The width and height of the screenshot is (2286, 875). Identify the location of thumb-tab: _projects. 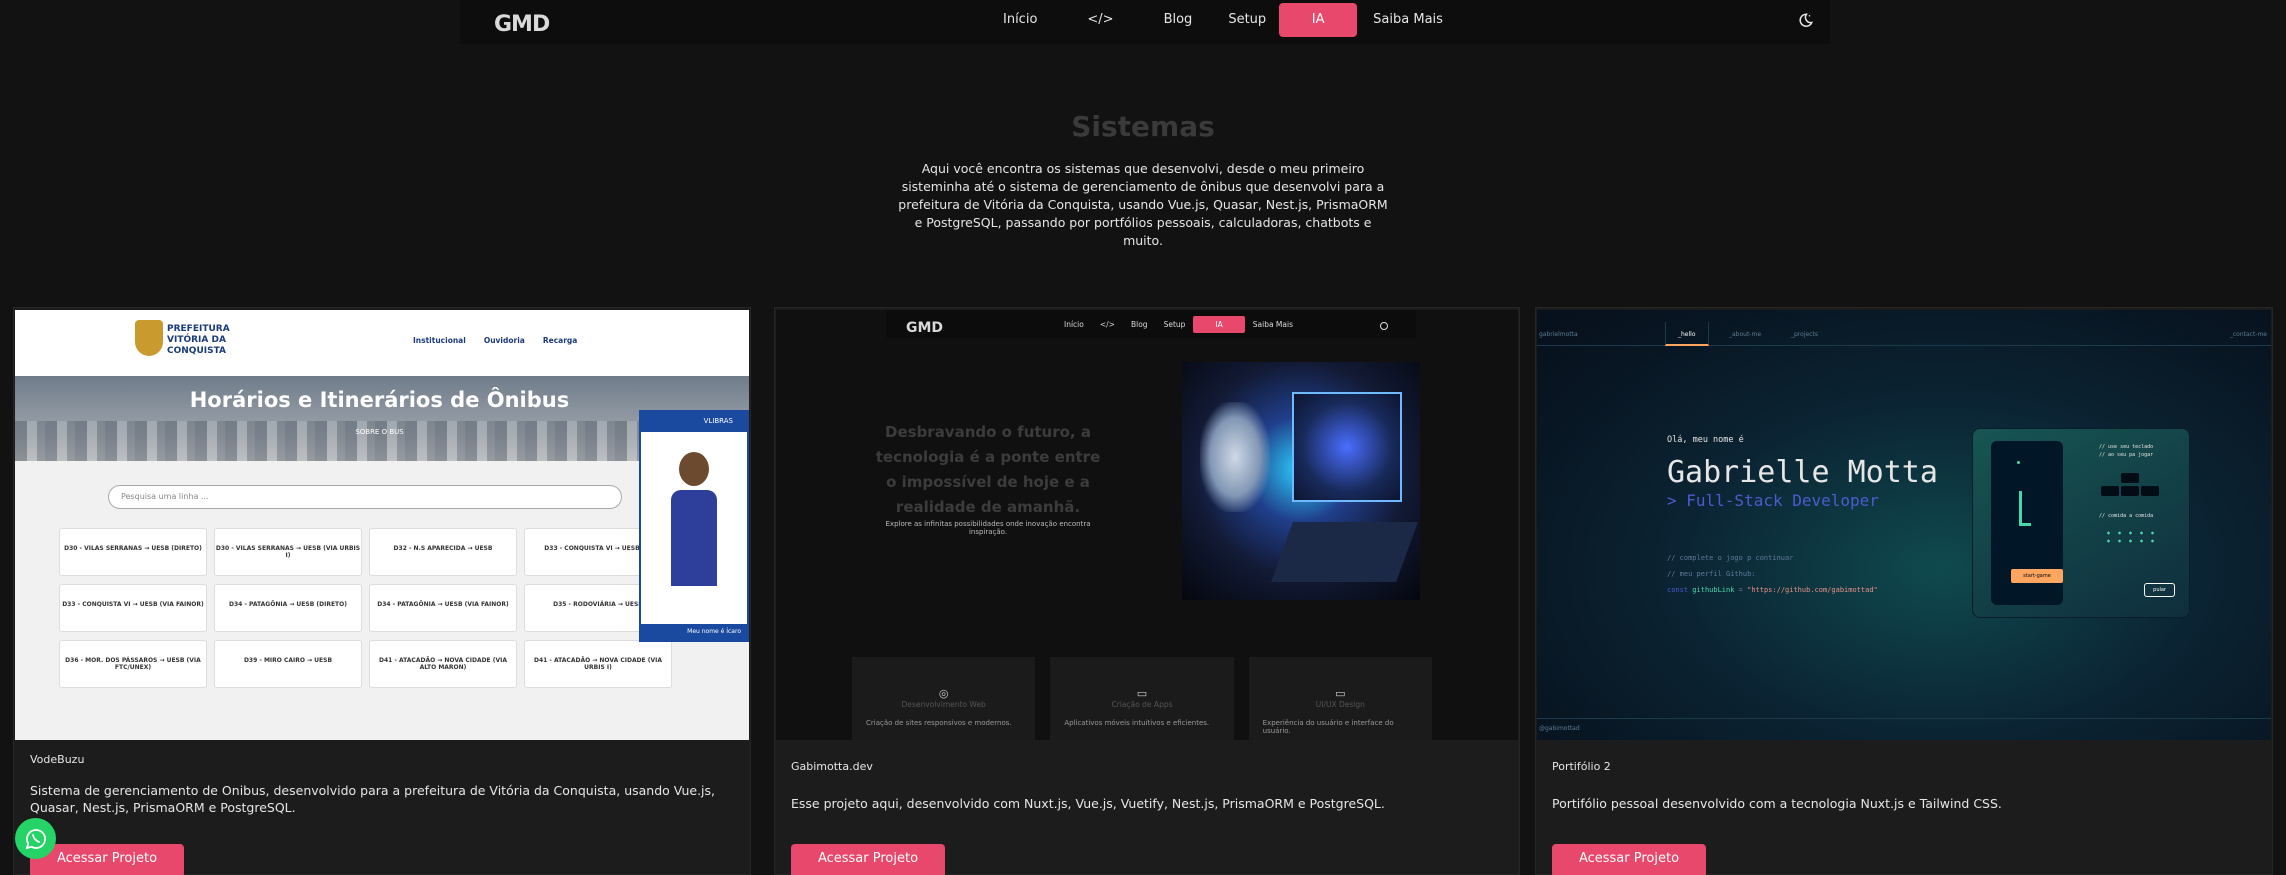
(1804, 334).